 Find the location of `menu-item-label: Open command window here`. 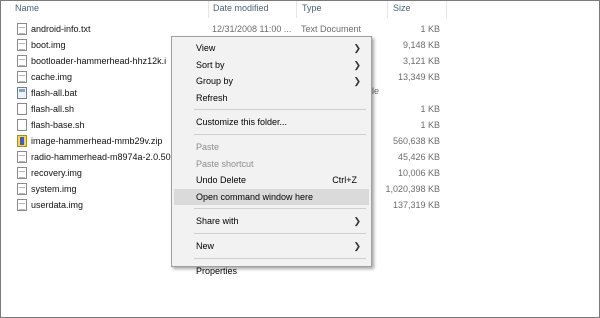

menu-item-label: Open command window here is located at coordinates (255, 196).